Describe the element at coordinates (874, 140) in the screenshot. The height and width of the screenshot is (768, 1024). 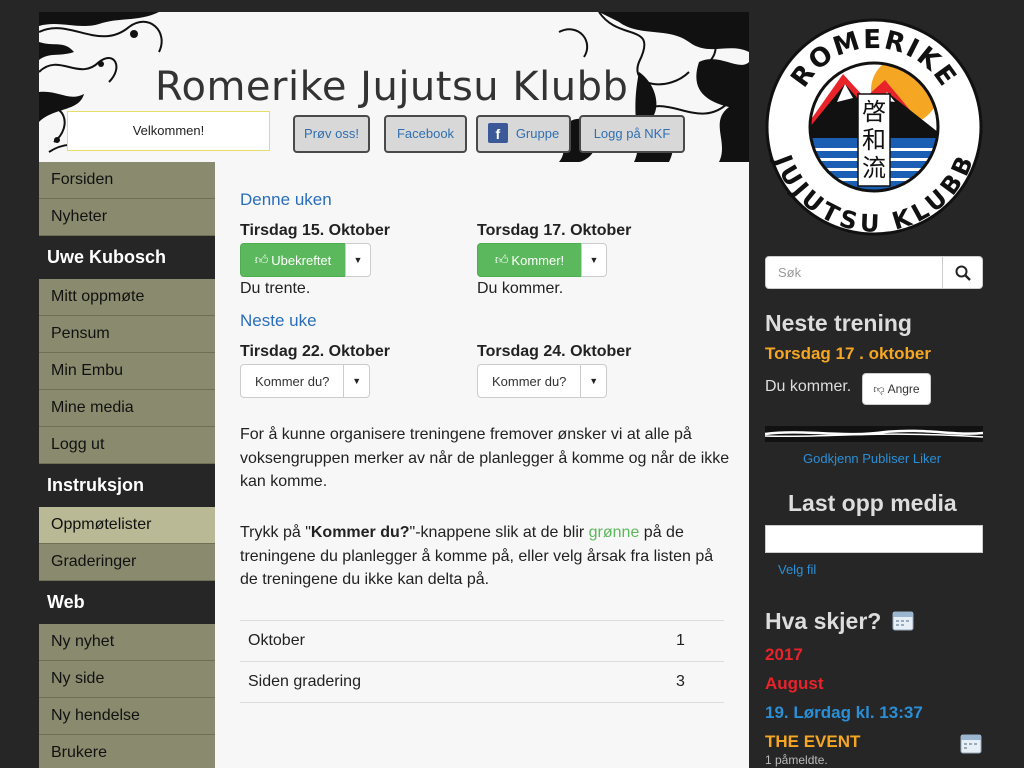
I see `svg-text: 和` at that location.